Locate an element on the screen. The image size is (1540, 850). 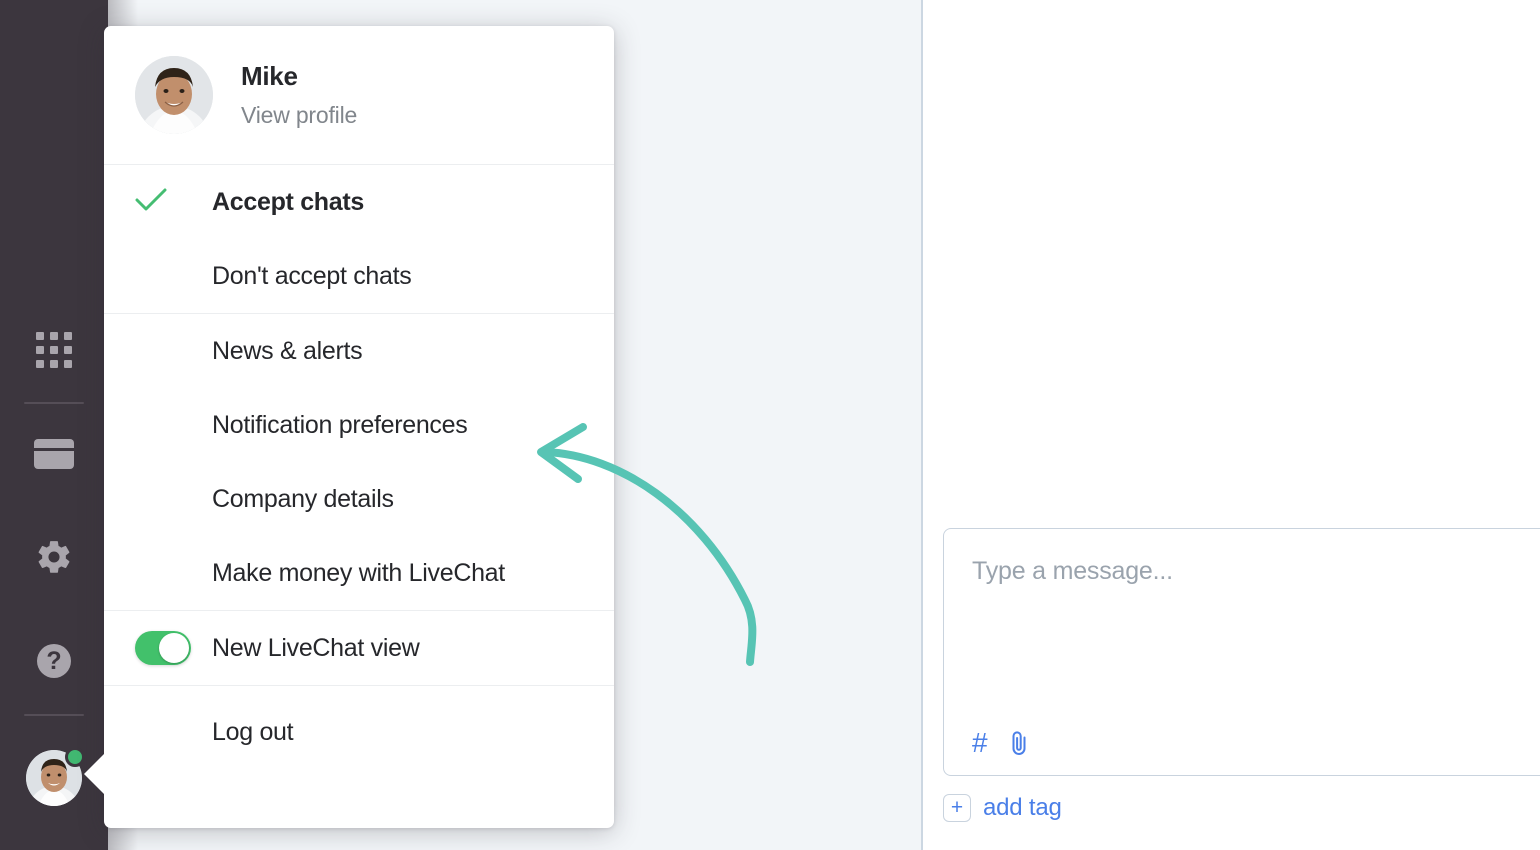
menu-item-label: Notification preferences is located at coordinates (340, 424).